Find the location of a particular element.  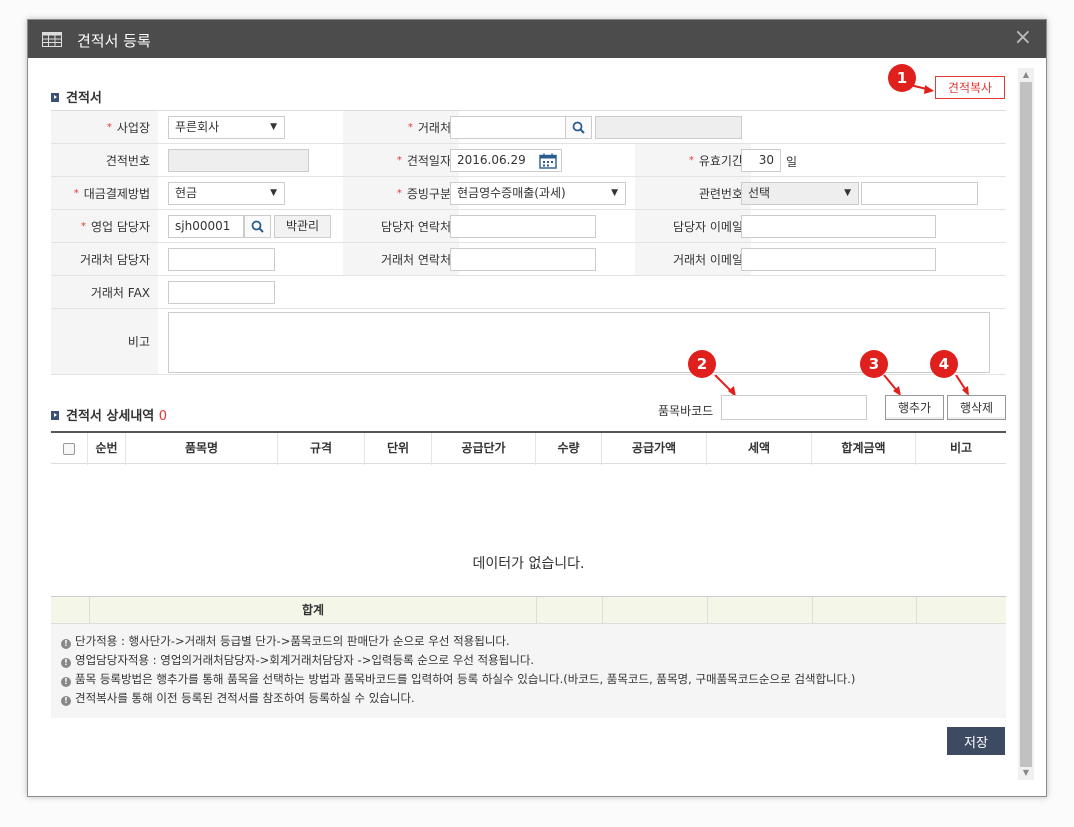

related-no-select: 선택 ▼ is located at coordinates (800, 193).